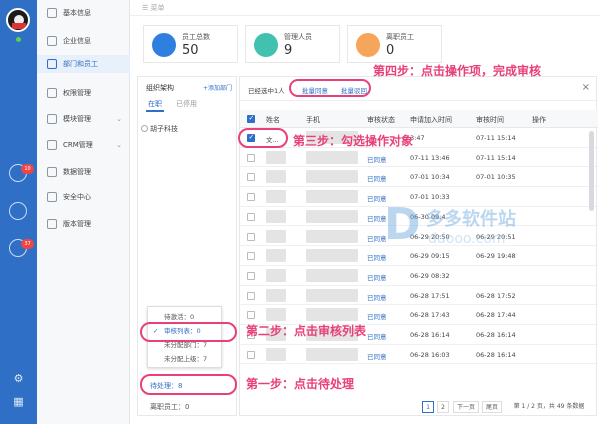 This screenshot has height=424, width=600. I want to click on top-bar: ☰ 菜单, so click(365, 8).